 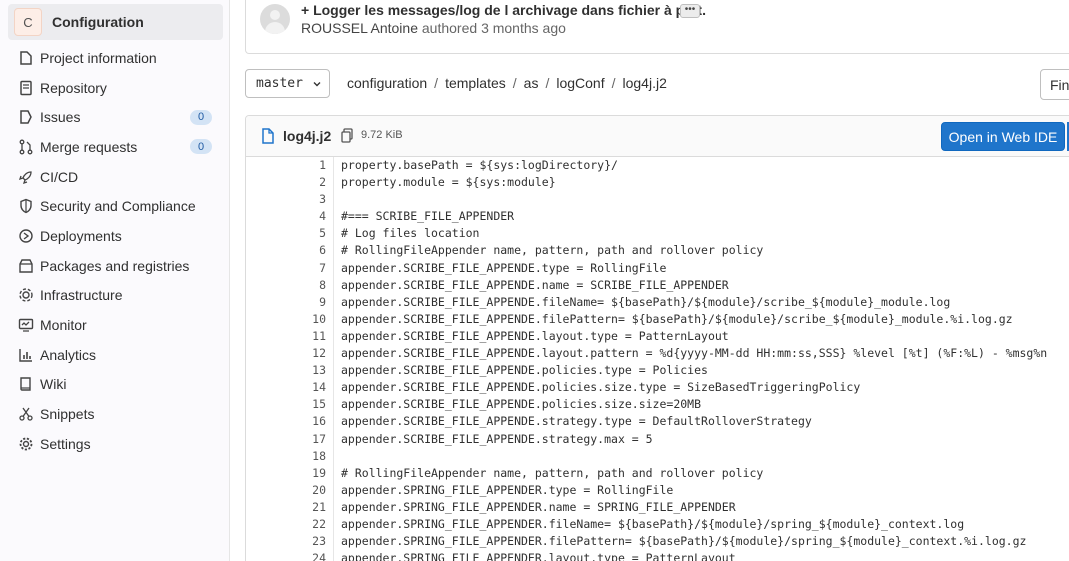 I want to click on line-number: 2, so click(x=290, y=183).